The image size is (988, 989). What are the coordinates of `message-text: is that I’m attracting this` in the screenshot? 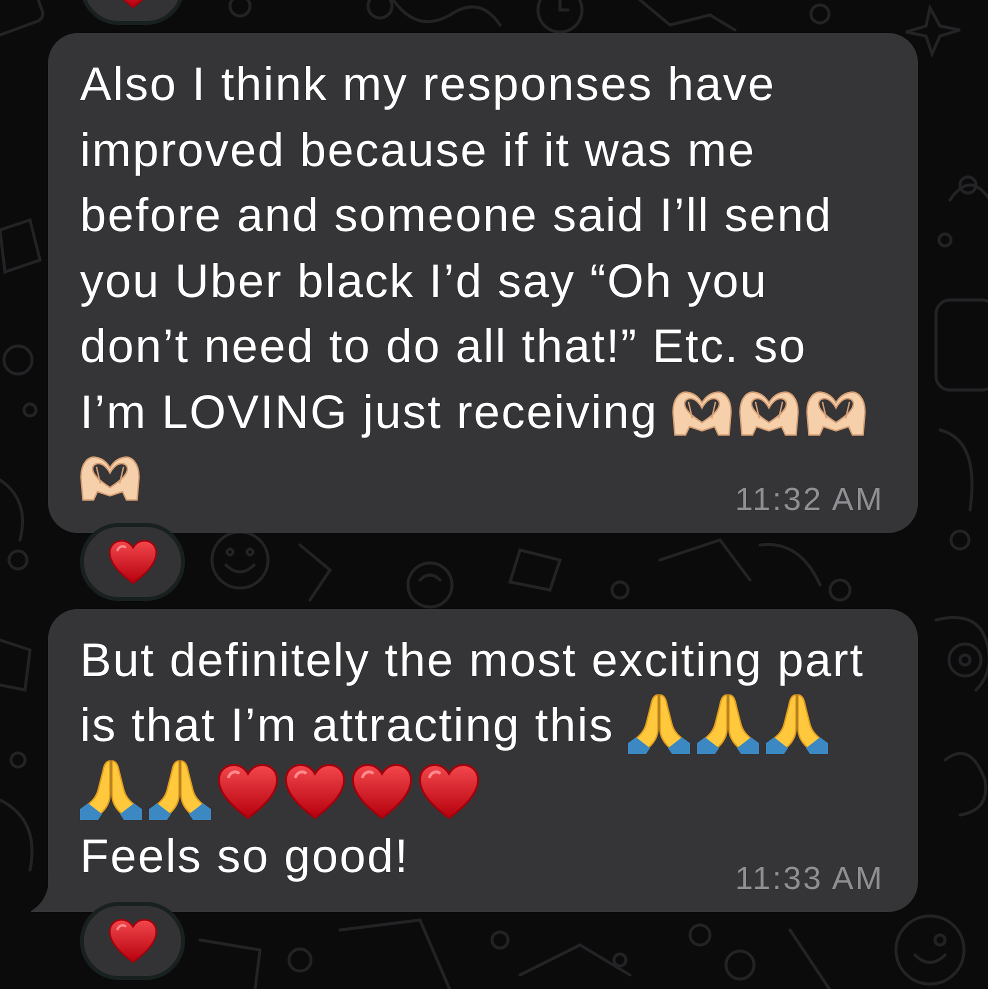 It's located at (347, 724).